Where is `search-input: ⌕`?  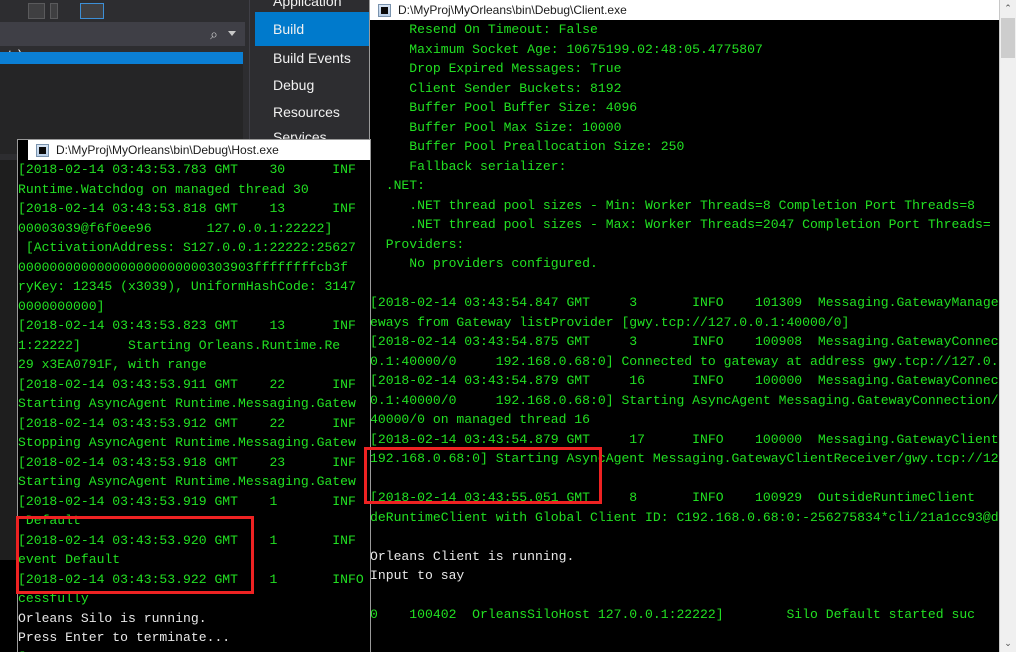 search-input: ⌕ is located at coordinates (122, 34).